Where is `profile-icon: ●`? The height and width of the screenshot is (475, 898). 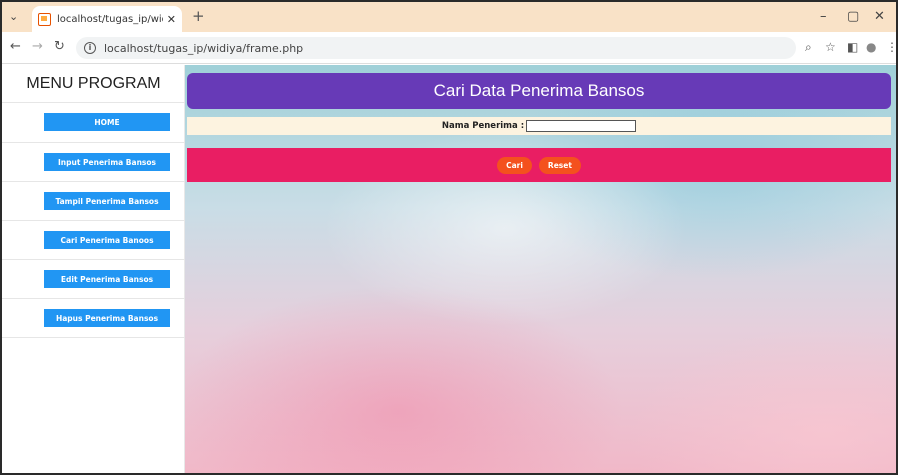
profile-icon: ● is located at coordinates (871, 47).